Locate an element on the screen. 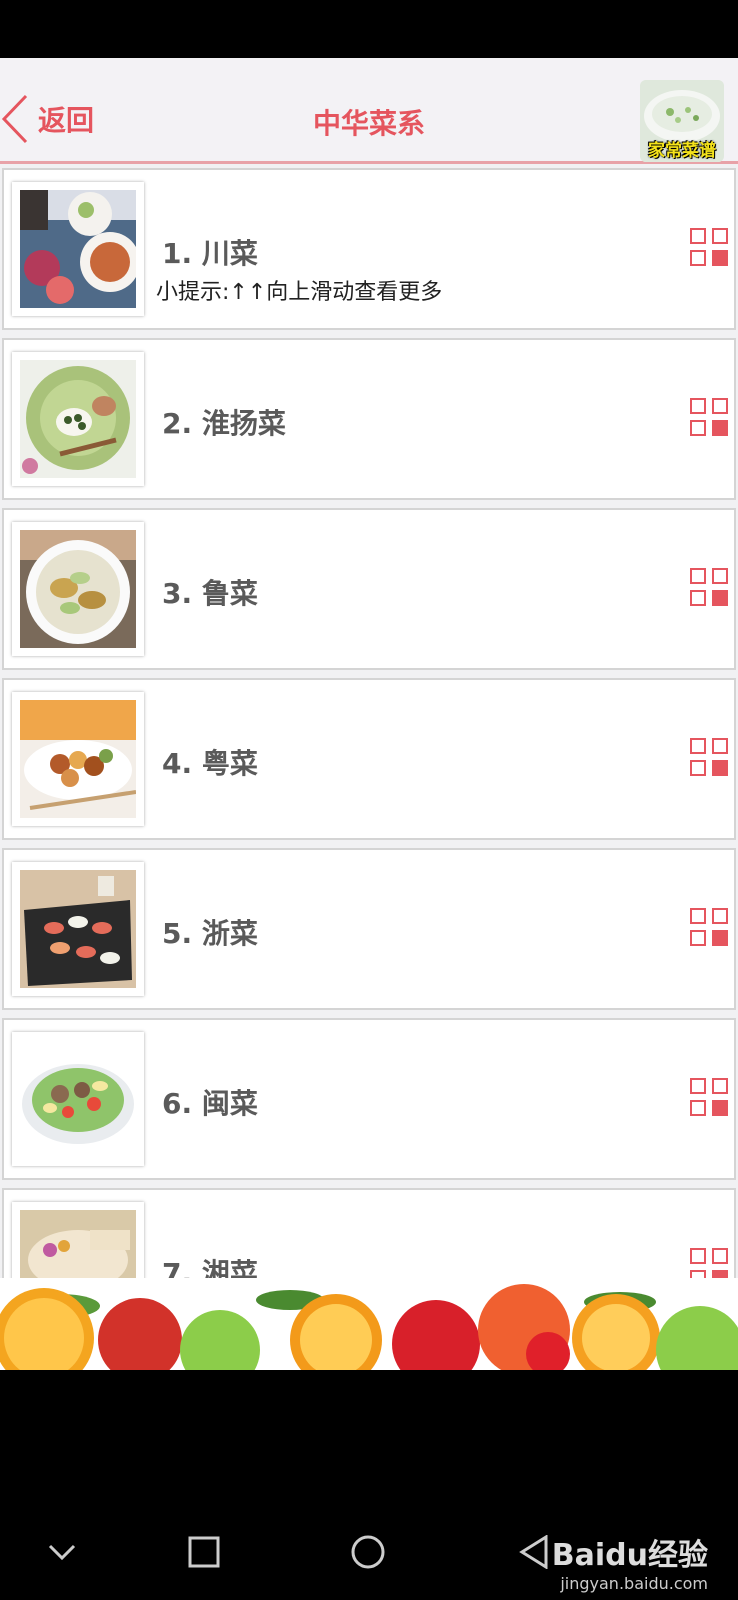  list-item: 5. 浙菜 is located at coordinates (369, 929).